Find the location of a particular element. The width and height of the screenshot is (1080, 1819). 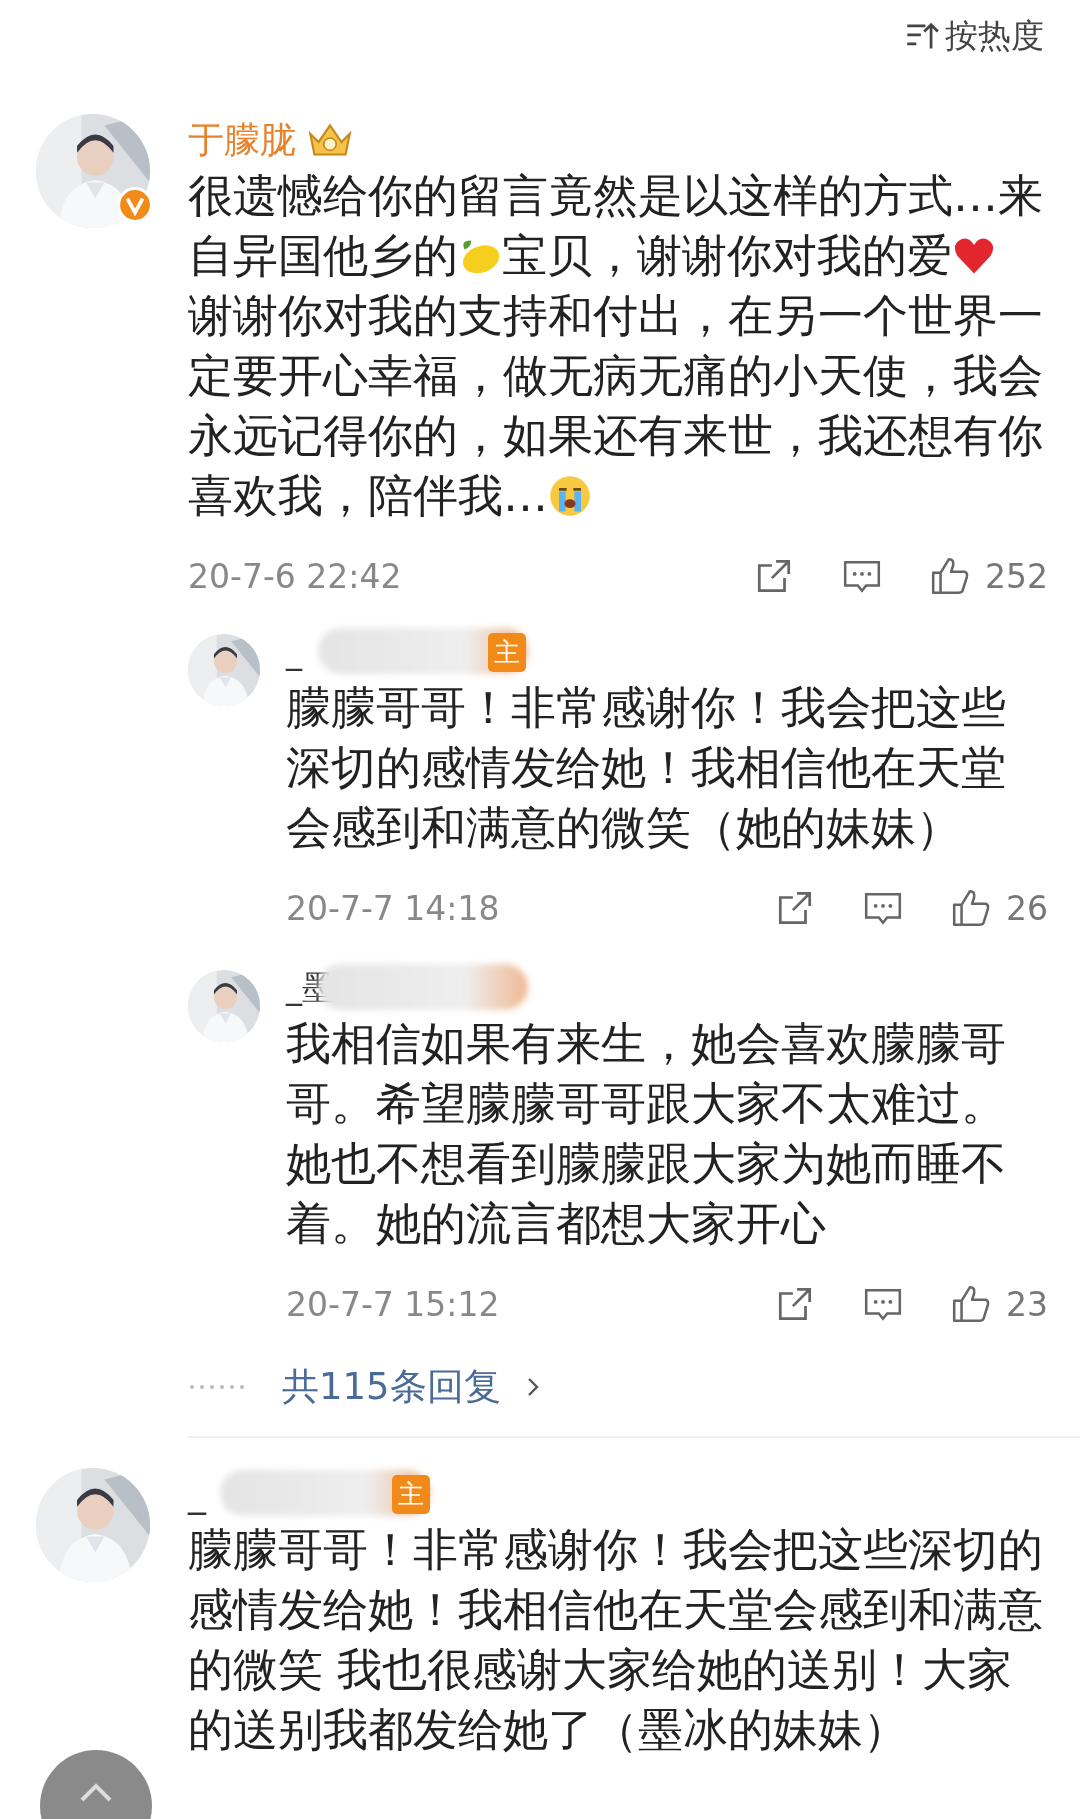

comment-text: 自异国他乡的 is located at coordinates (323, 256).